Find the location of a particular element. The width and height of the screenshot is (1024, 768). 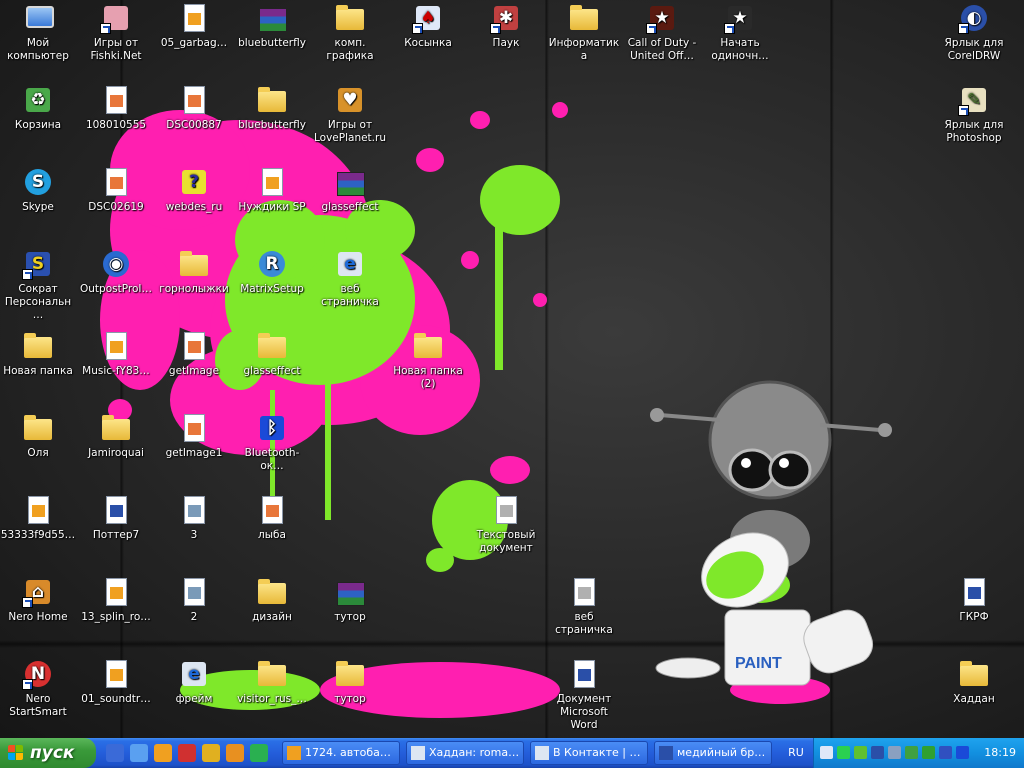

winrar-archive-icon is located at coordinates (350, 182).